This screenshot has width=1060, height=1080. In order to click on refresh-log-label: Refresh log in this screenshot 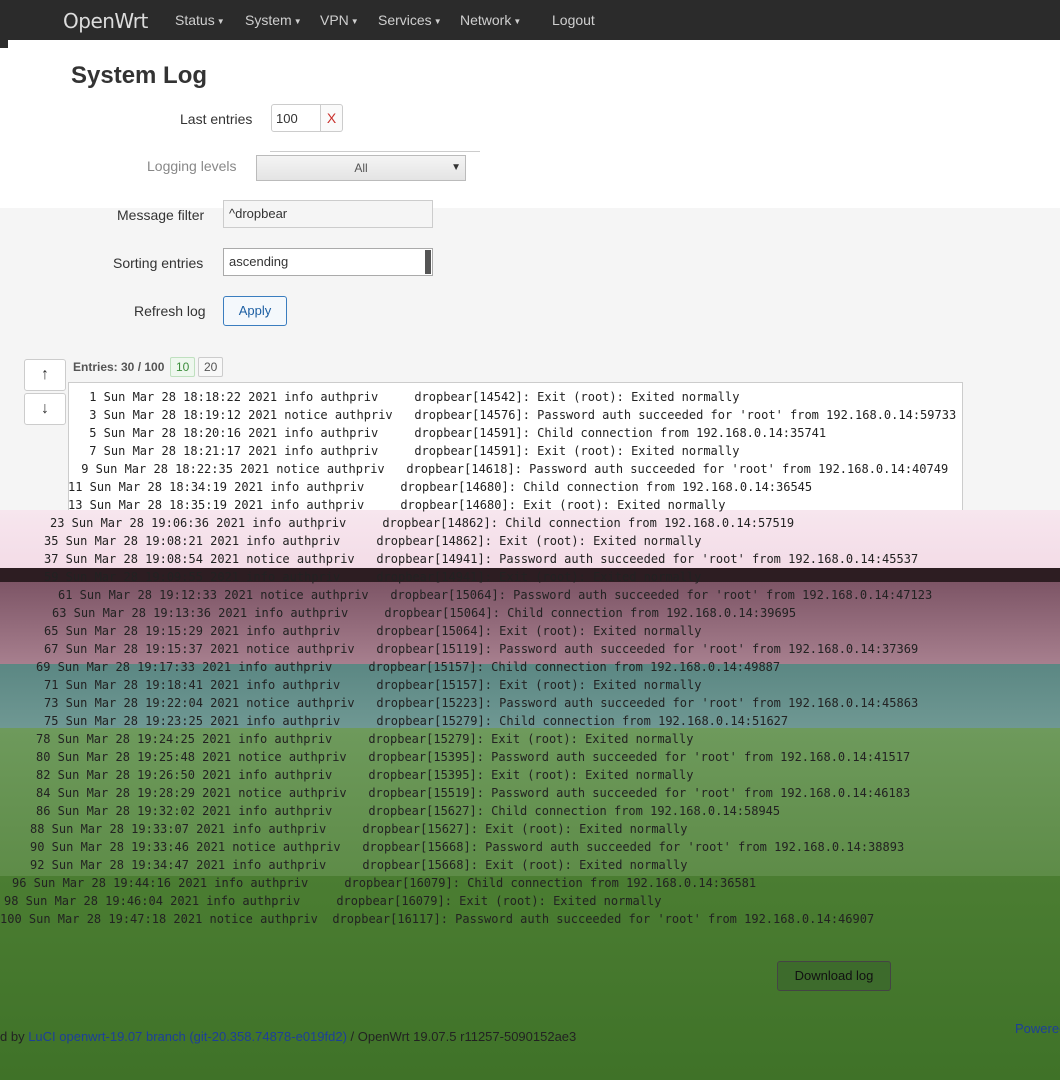, I will do `click(170, 311)`.